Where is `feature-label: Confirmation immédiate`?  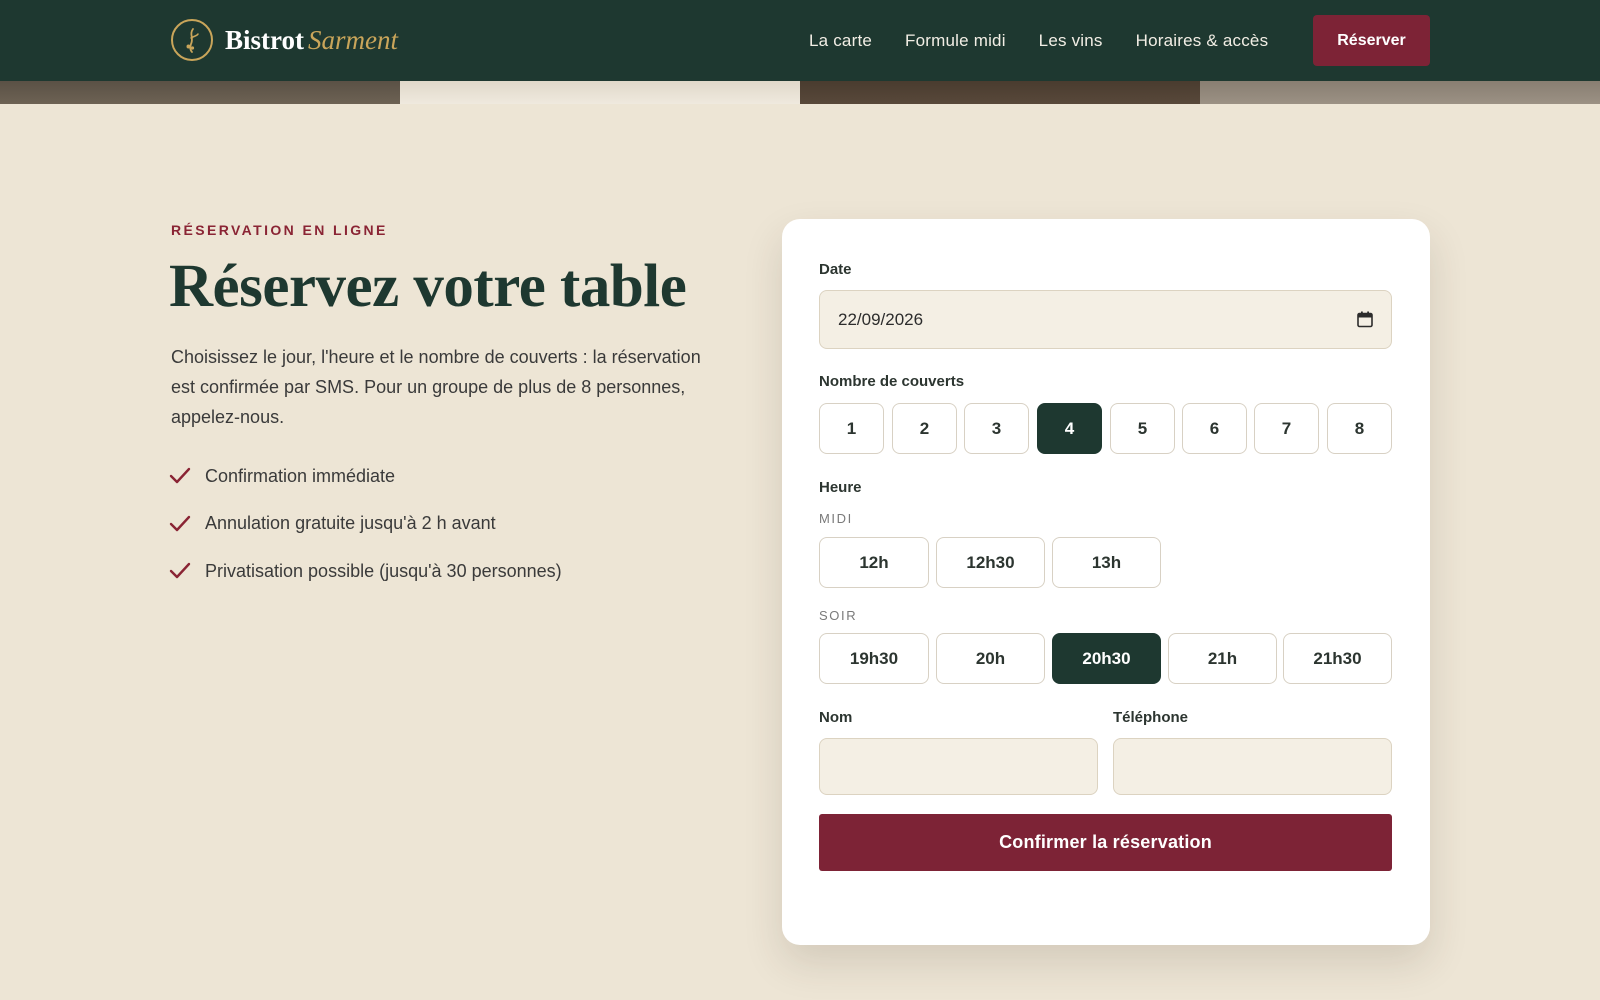
feature-label: Confirmation immédiate is located at coordinates (300, 475).